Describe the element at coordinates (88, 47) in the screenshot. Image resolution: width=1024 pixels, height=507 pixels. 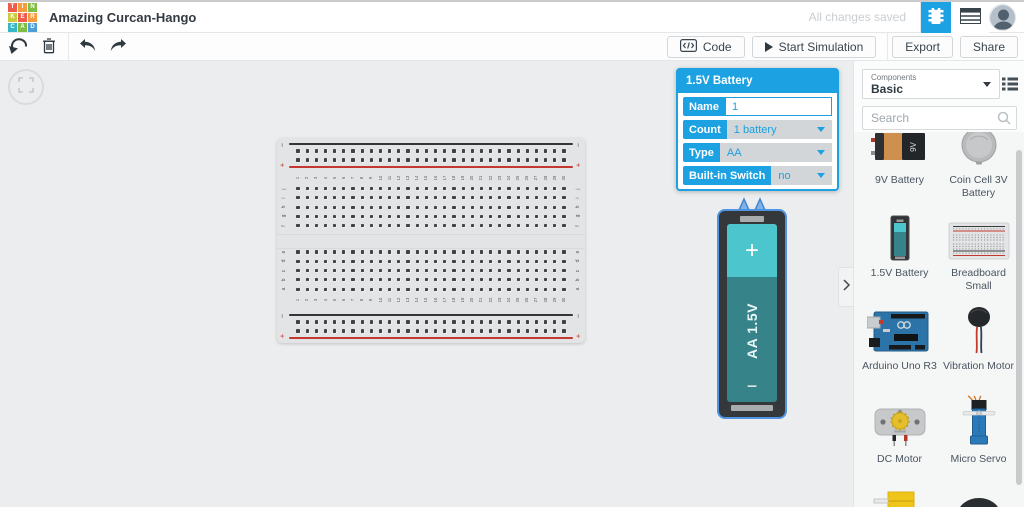
I see `undo-button` at that location.